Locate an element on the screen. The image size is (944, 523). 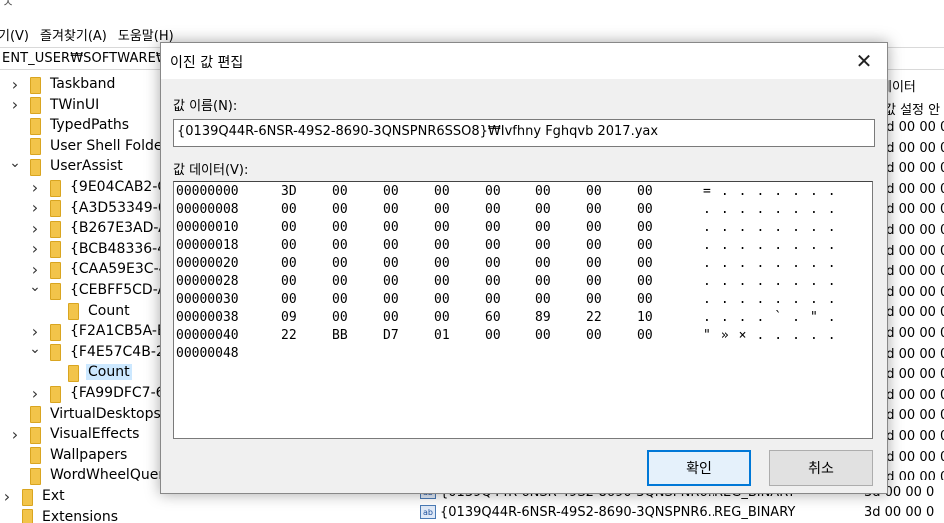
ok-button: 확인 is located at coordinates (699, 468).